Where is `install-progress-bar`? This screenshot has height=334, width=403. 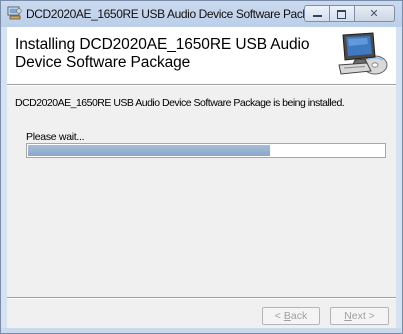 install-progress-bar is located at coordinates (206, 150).